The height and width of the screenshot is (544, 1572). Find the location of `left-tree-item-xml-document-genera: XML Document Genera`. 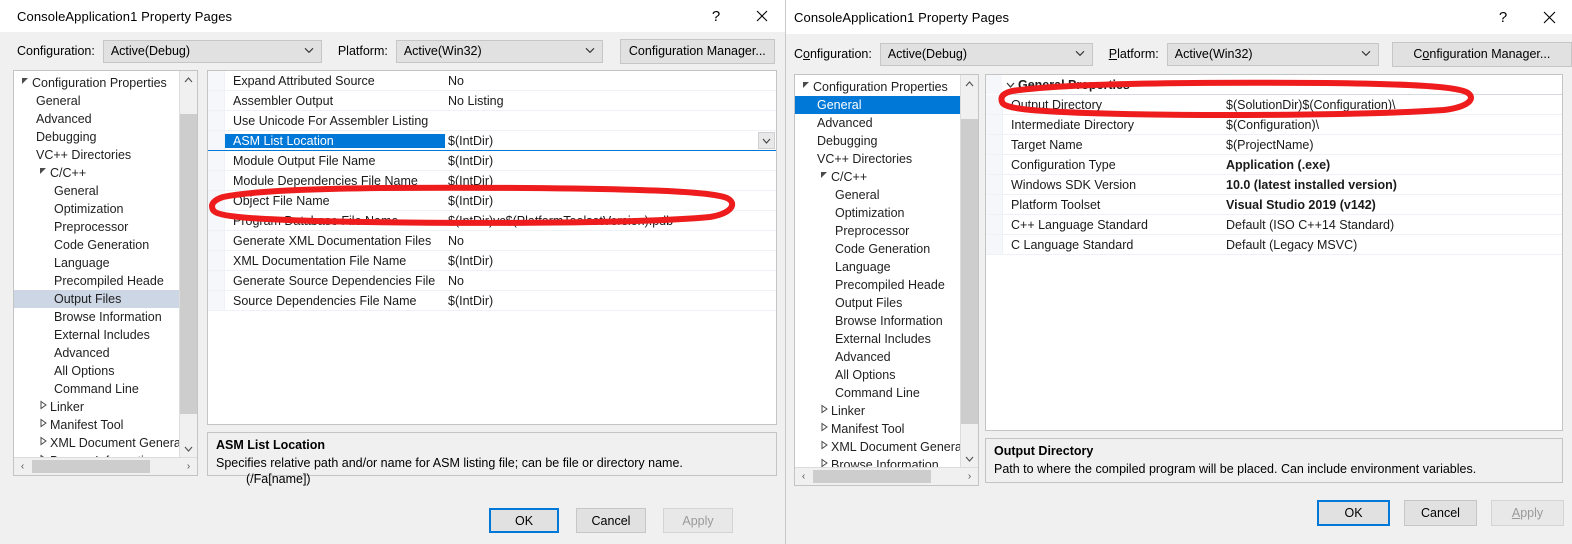

left-tree-item-xml-document-genera: XML Document Genera is located at coordinates (96, 443).